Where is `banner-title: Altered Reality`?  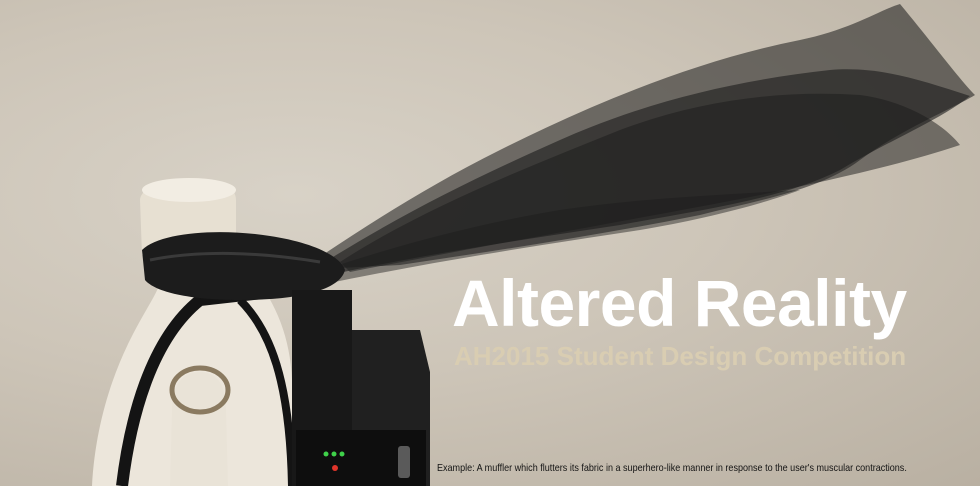 banner-title: Altered Reality is located at coordinates (679, 303).